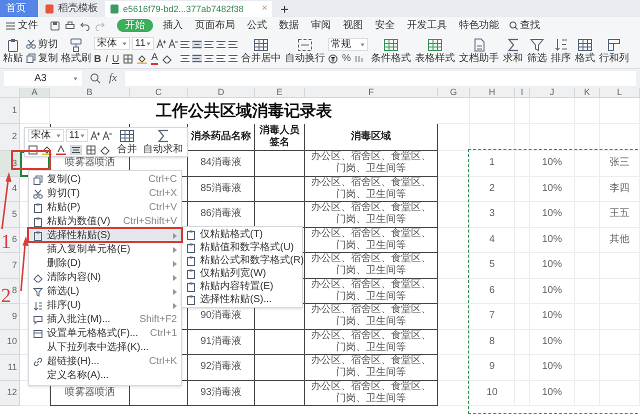  I want to click on column-header: J, so click(552, 93).